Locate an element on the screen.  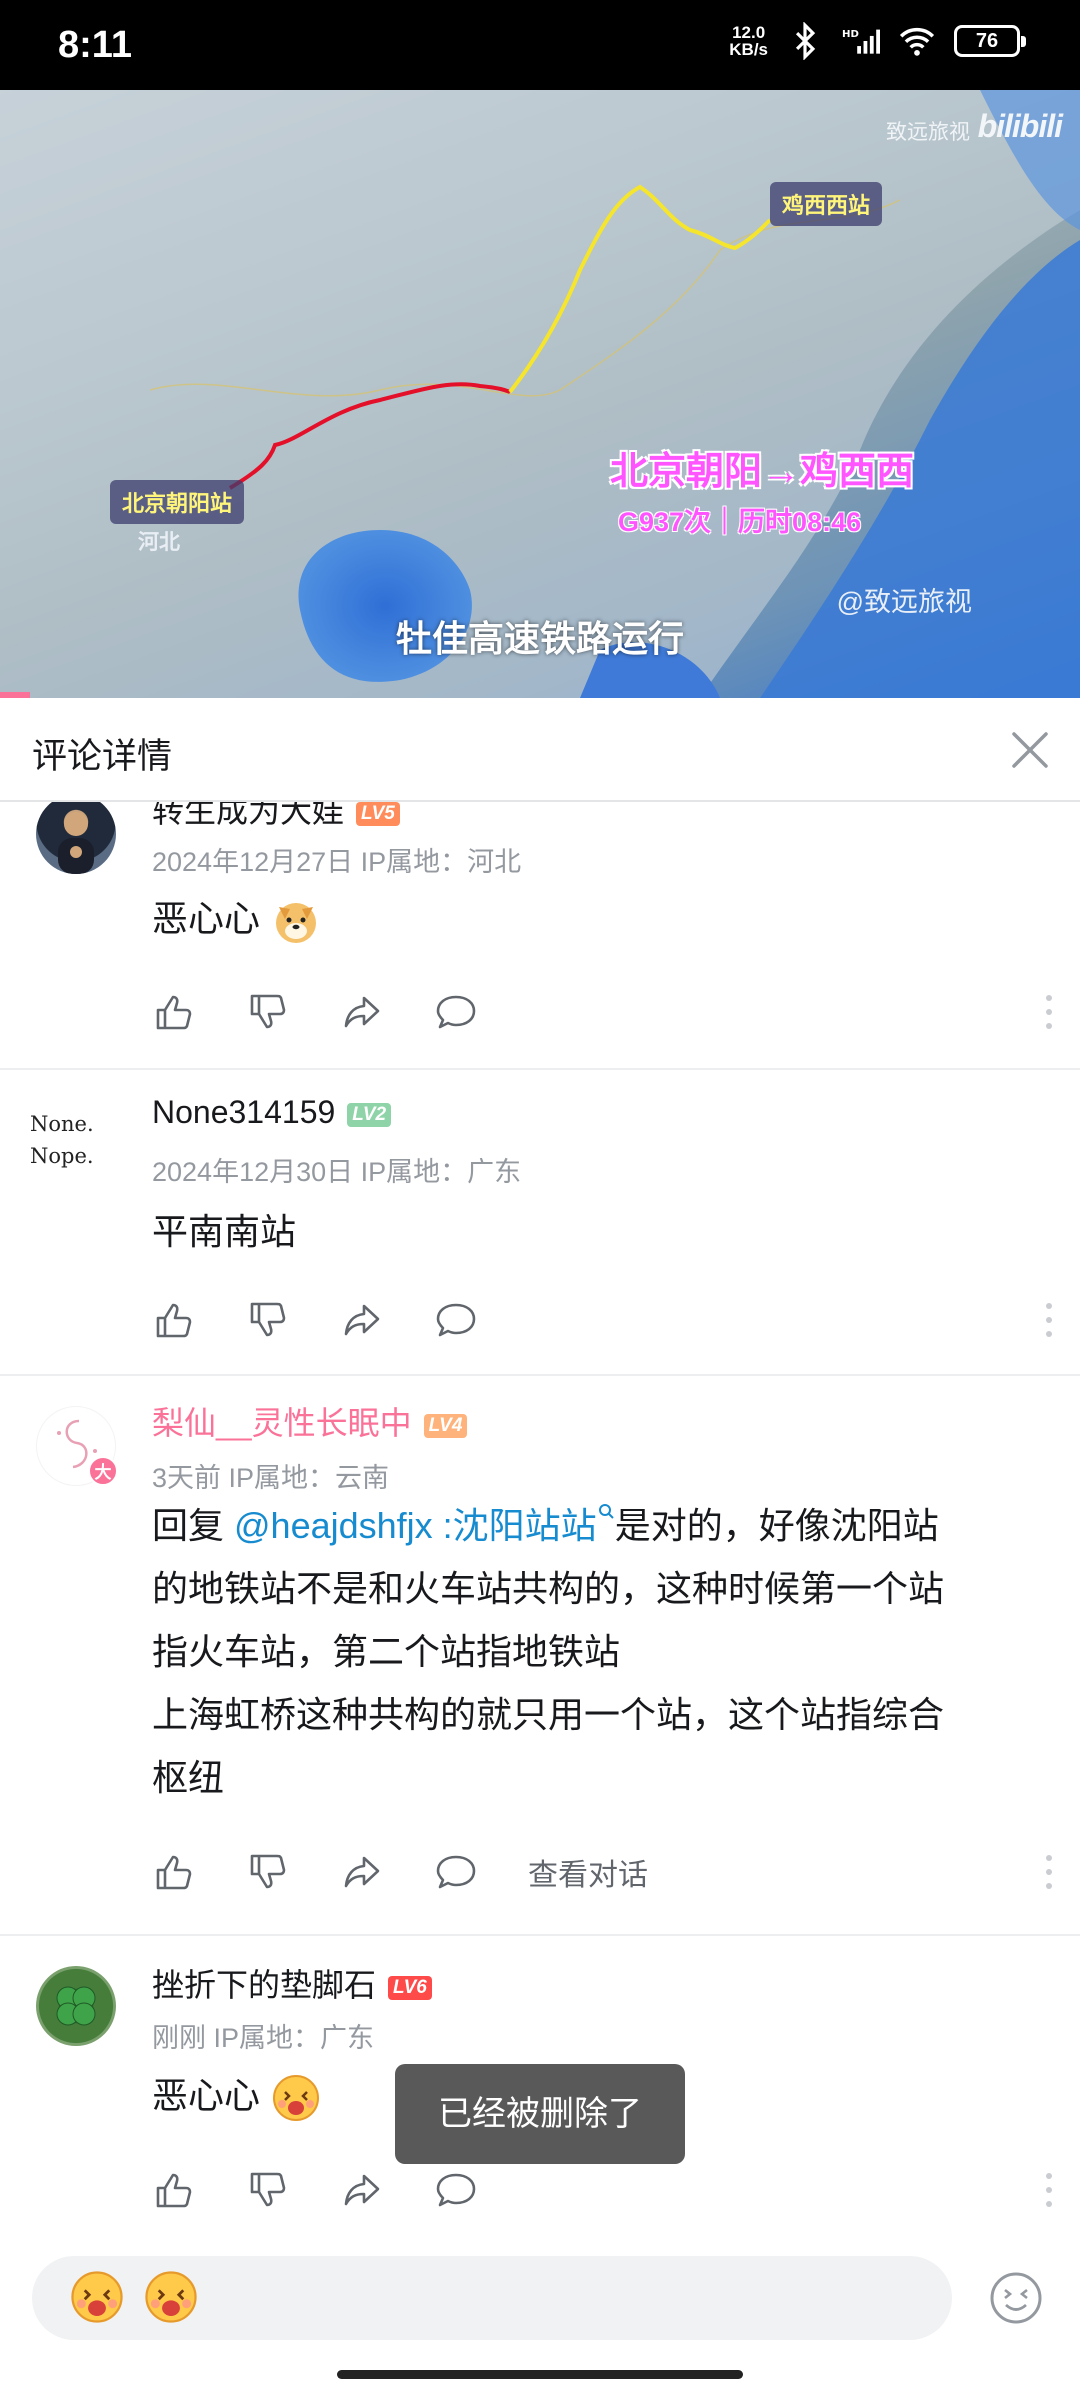
wifi-icon is located at coordinates (917, 41).